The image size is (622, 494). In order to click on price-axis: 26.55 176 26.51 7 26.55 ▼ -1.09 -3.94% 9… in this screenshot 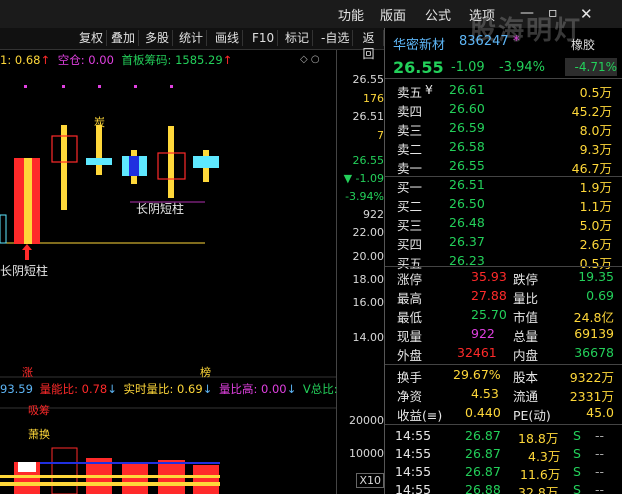, I will do `click(363, 280)`.